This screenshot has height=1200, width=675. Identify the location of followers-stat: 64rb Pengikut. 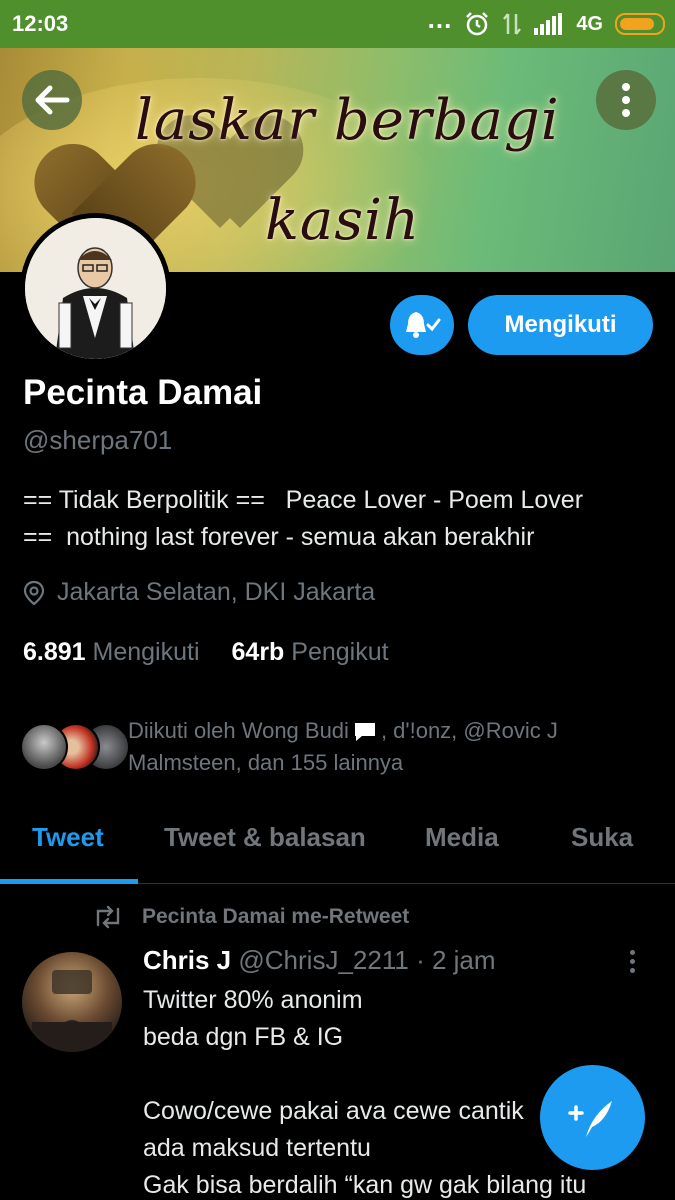
(310, 652).